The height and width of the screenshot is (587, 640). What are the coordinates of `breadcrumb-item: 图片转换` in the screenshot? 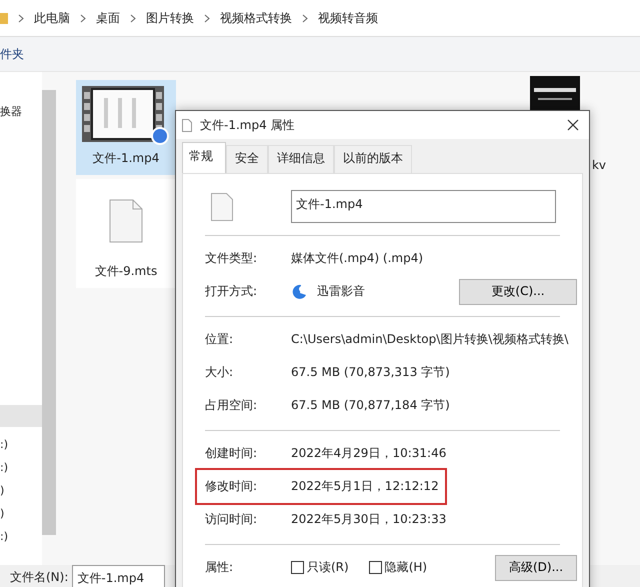 It's located at (170, 18).